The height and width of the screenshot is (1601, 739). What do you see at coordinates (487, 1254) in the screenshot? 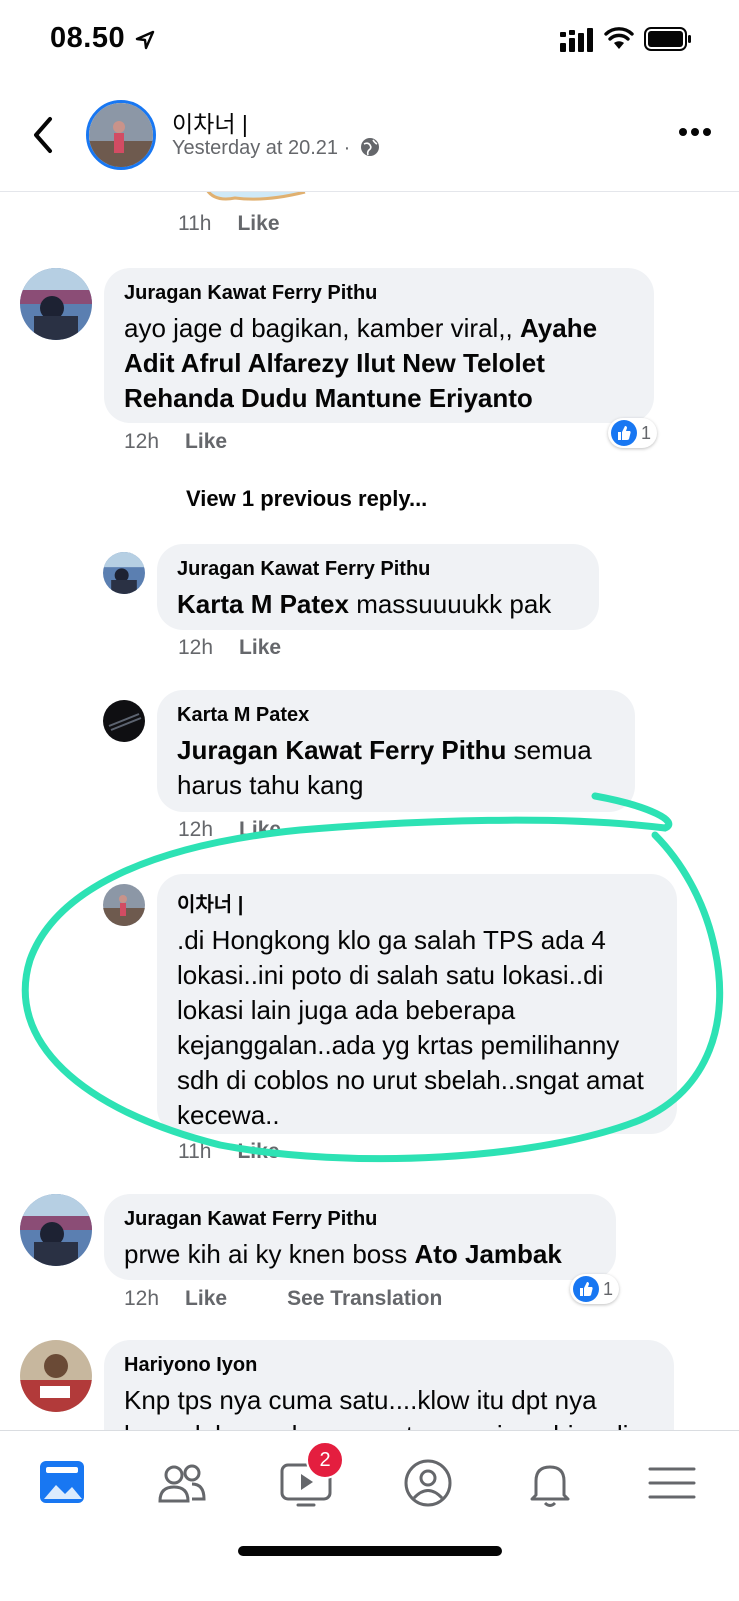
I see `comment-mention: Ato Jambak` at bounding box center [487, 1254].